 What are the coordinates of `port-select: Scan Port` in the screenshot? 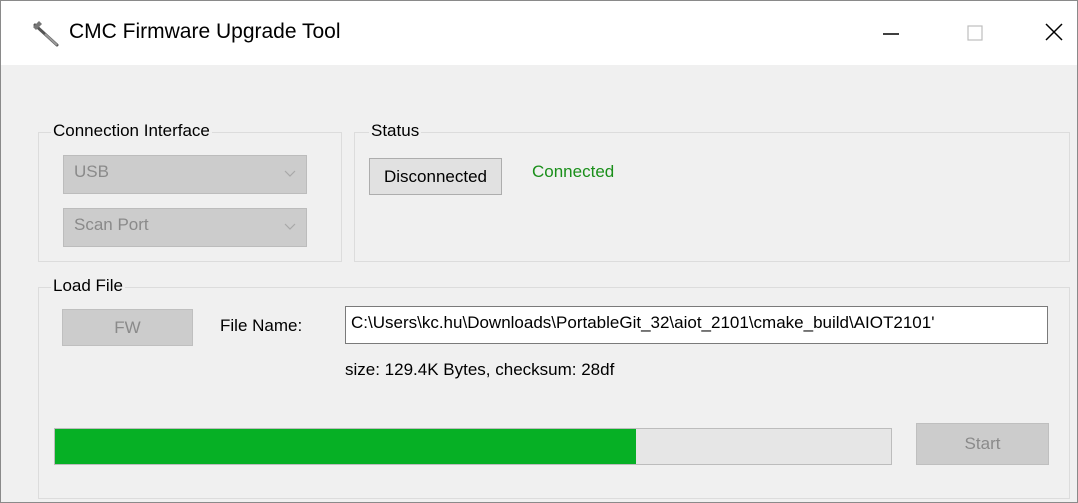 It's located at (185, 227).